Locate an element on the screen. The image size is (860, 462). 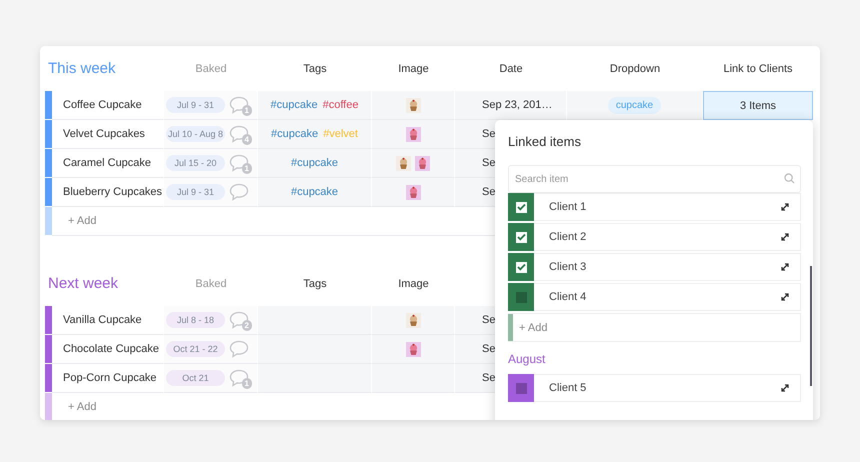
comment-count: 4 is located at coordinates (247, 139).